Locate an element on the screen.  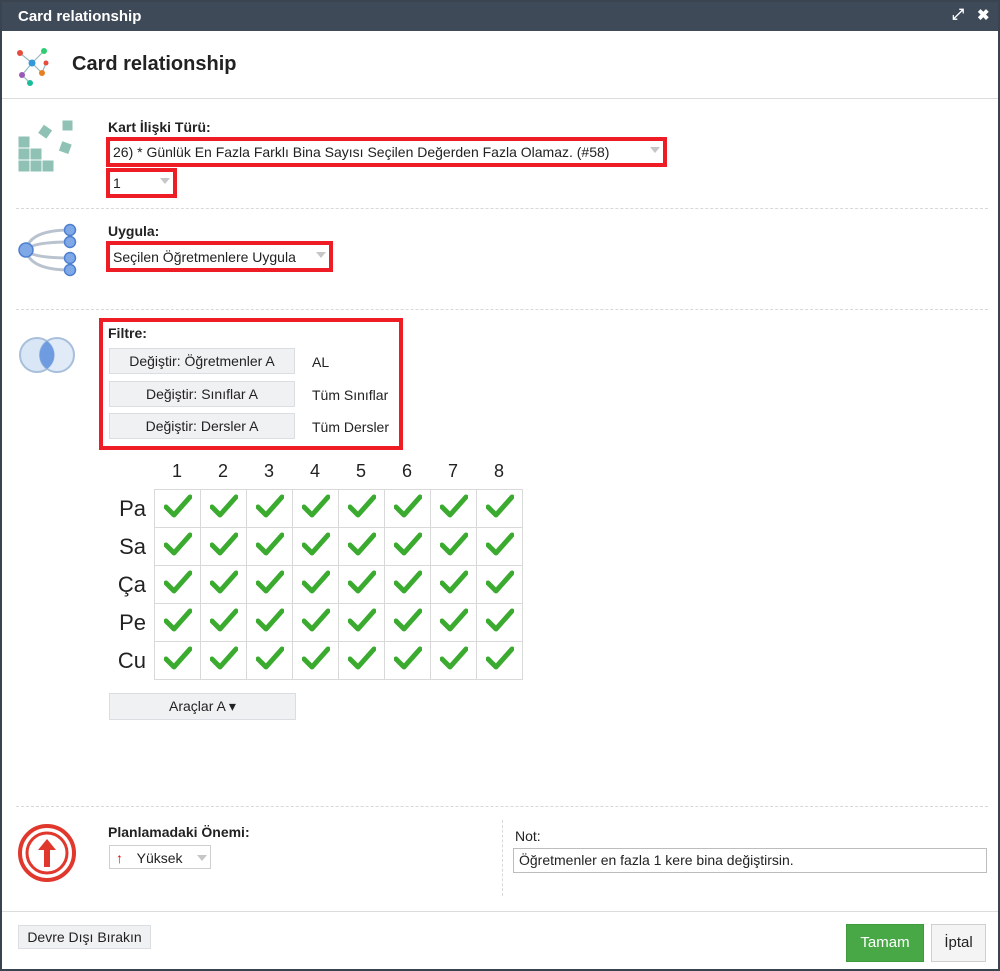
close-icon: ✖ is located at coordinates (983, 15).